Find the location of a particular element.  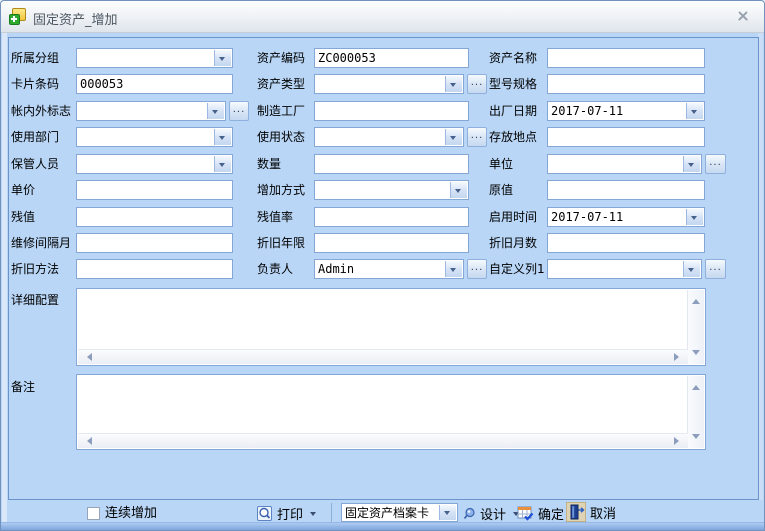

title-bar: 固定资产_增加 is located at coordinates (382, 17).